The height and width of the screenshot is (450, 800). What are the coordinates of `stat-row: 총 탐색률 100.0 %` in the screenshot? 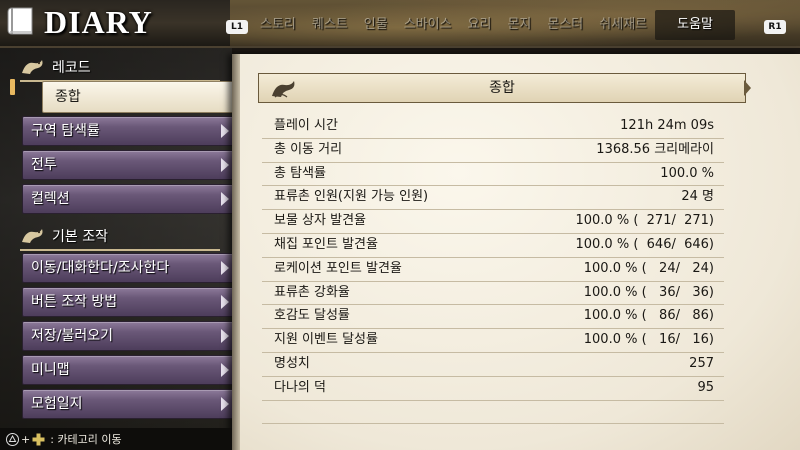 It's located at (493, 175).